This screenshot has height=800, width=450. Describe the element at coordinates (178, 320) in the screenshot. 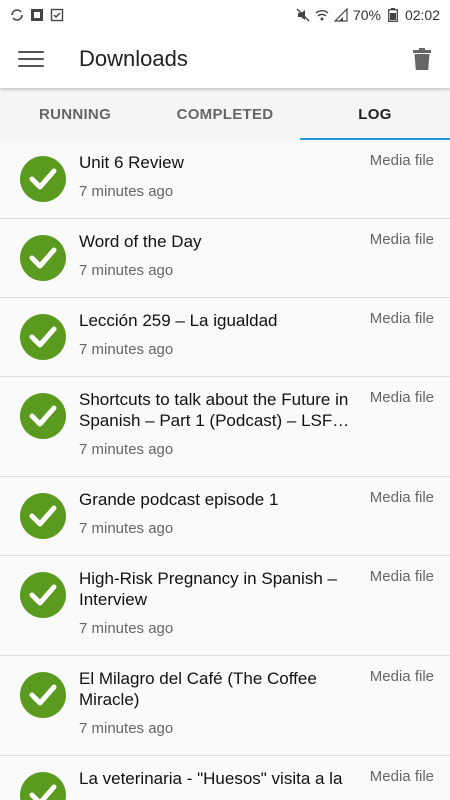

I see `item-title: Lección 259 – La igualdad` at that location.